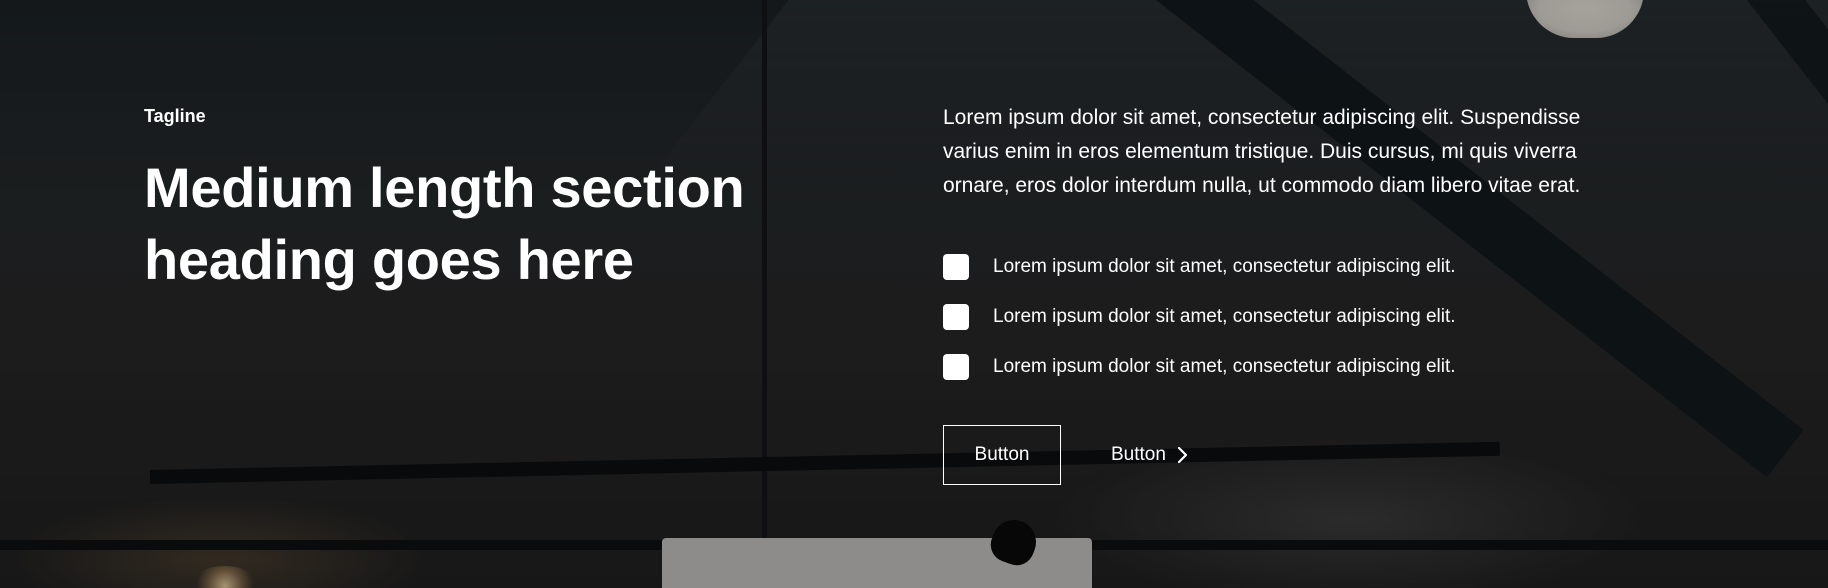 The height and width of the screenshot is (588, 1828). What do you see at coordinates (1182, 455) in the screenshot?
I see `chevron-right-icon` at bounding box center [1182, 455].